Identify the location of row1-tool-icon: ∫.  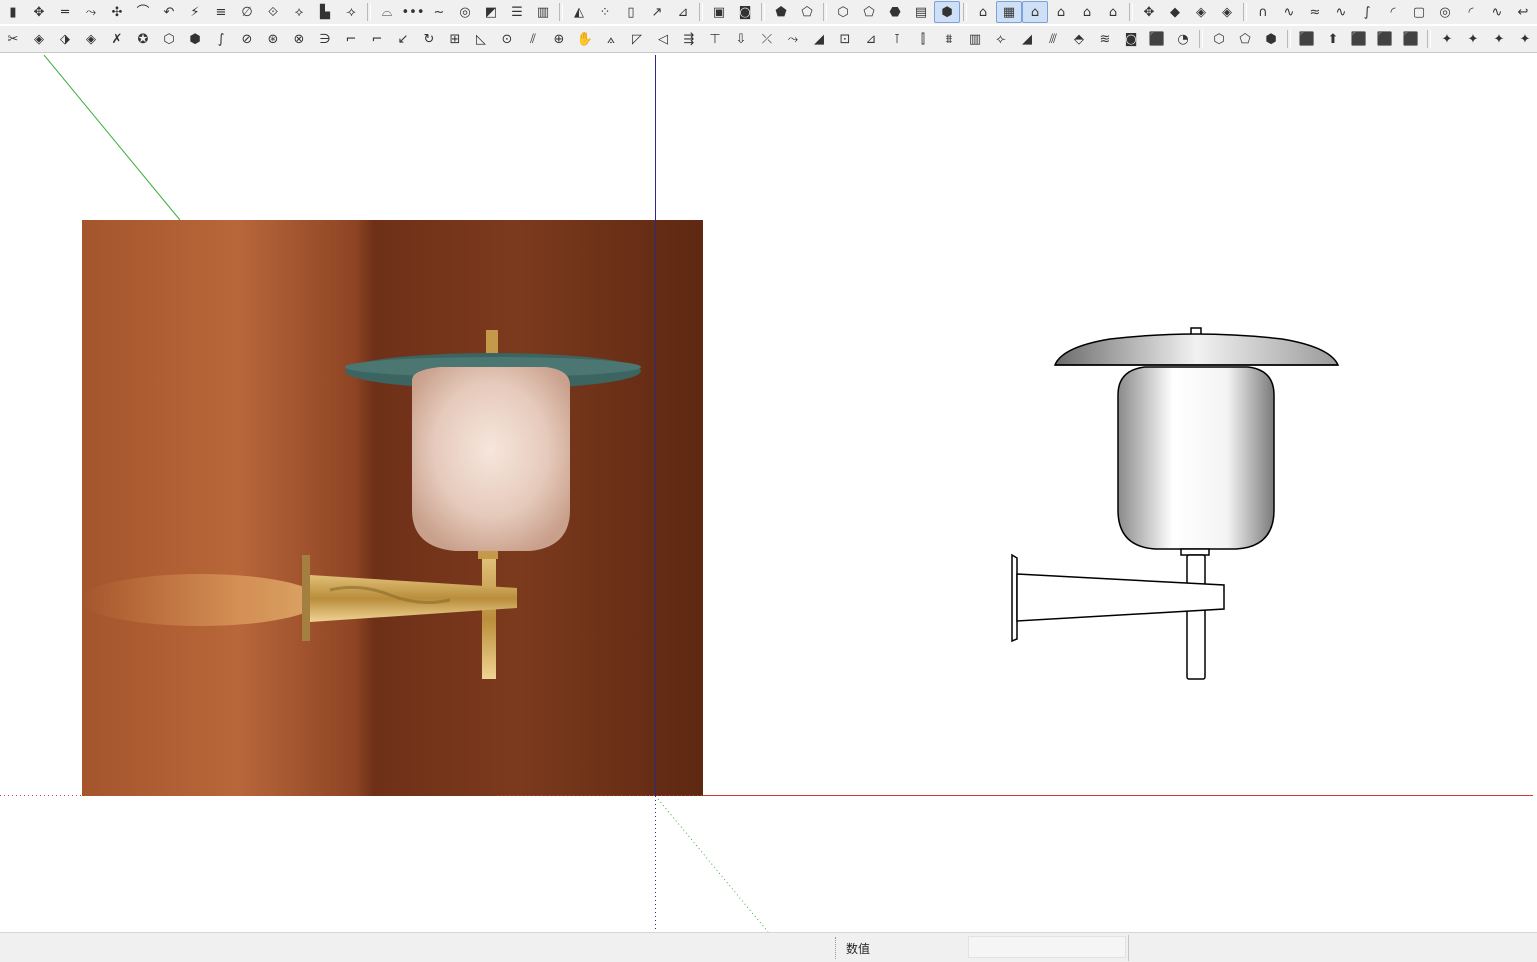
(1367, 12).